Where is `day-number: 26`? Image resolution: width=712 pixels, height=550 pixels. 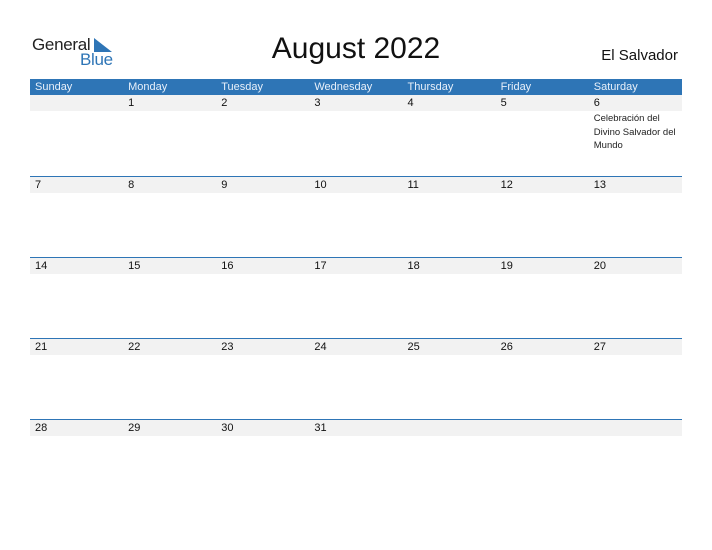
day-number: 26 is located at coordinates (506, 347).